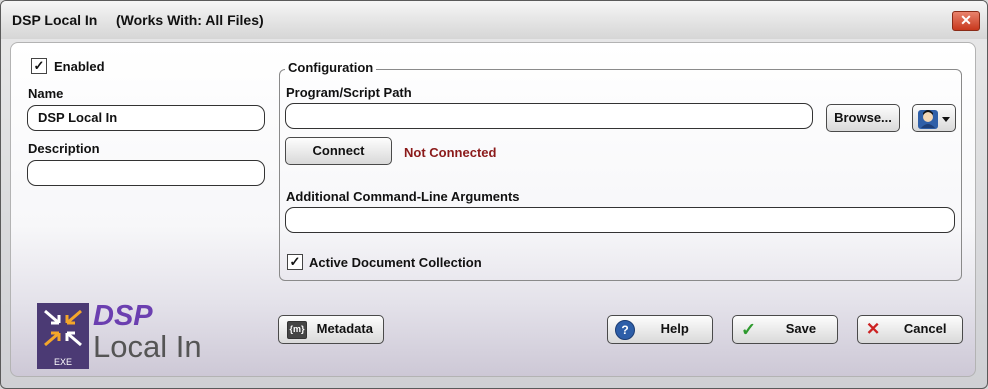 The width and height of the screenshot is (988, 389). I want to click on window-subtitle: (Works With: All Files), so click(190, 20).